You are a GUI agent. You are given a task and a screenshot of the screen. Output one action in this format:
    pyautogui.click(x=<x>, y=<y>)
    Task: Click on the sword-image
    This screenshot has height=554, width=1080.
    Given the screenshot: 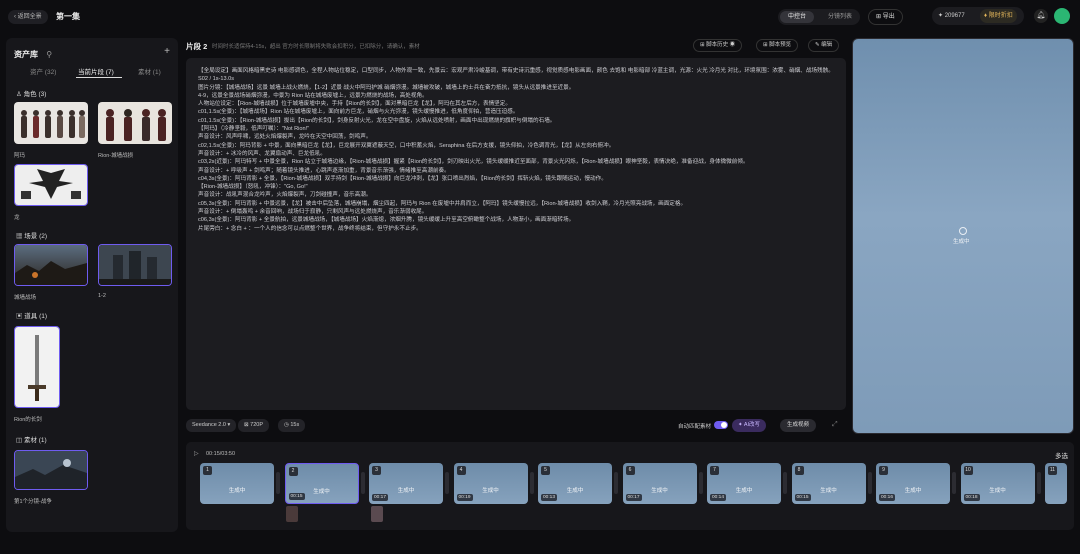 What is the action you would take?
    pyautogui.click(x=37, y=367)
    